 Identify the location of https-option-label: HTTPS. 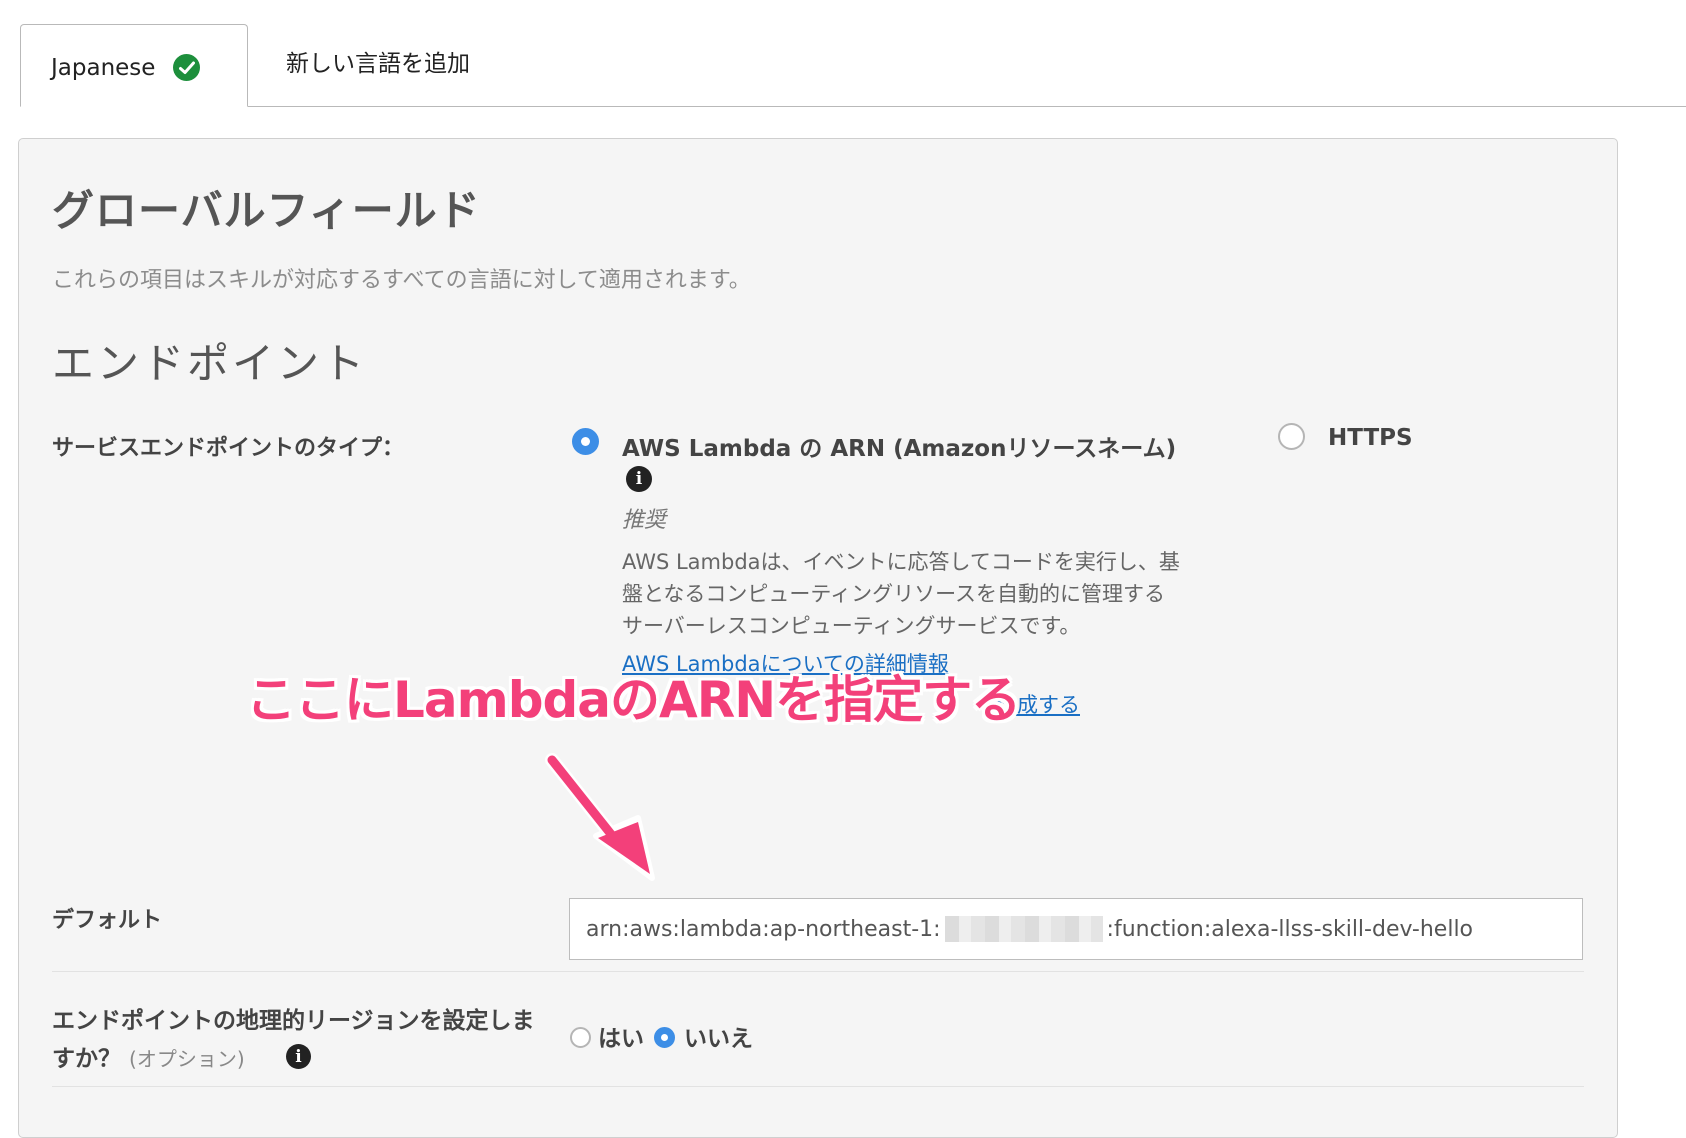
(1370, 438).